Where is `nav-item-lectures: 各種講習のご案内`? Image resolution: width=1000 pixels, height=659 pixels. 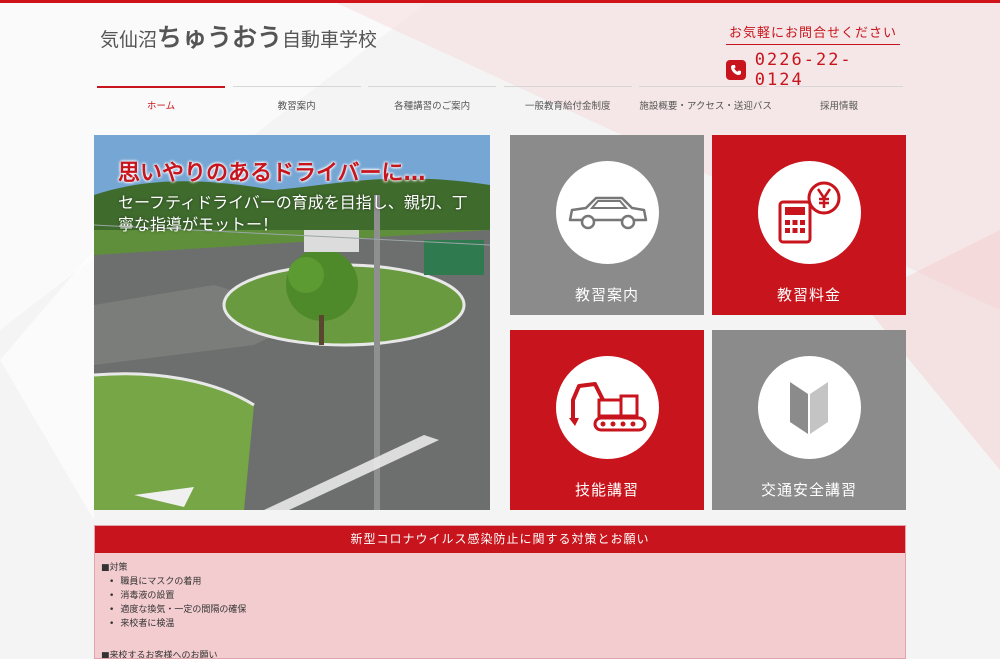
nav-item-lectures: 各種講習のご案内 is located at coordinates (432, 102).